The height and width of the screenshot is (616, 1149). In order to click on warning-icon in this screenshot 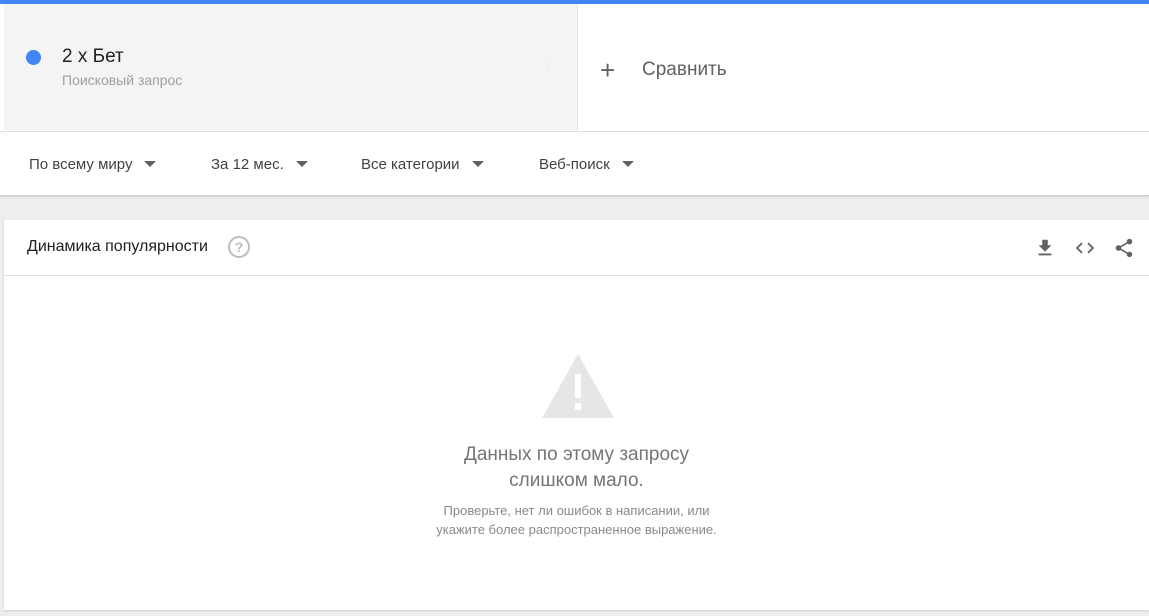, I will do `click(578, 386)`.